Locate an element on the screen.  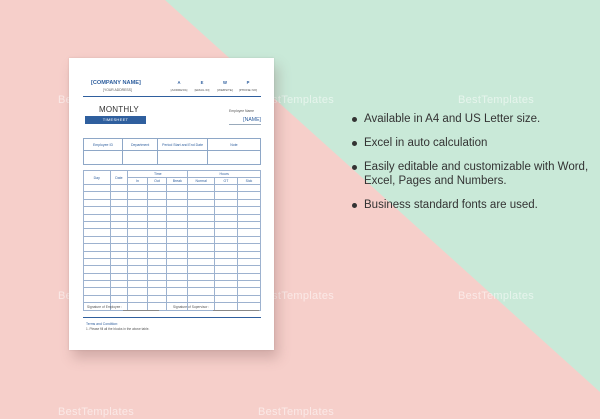
feature-item: Excel in auto calculation is located at coordinates (472, 143).